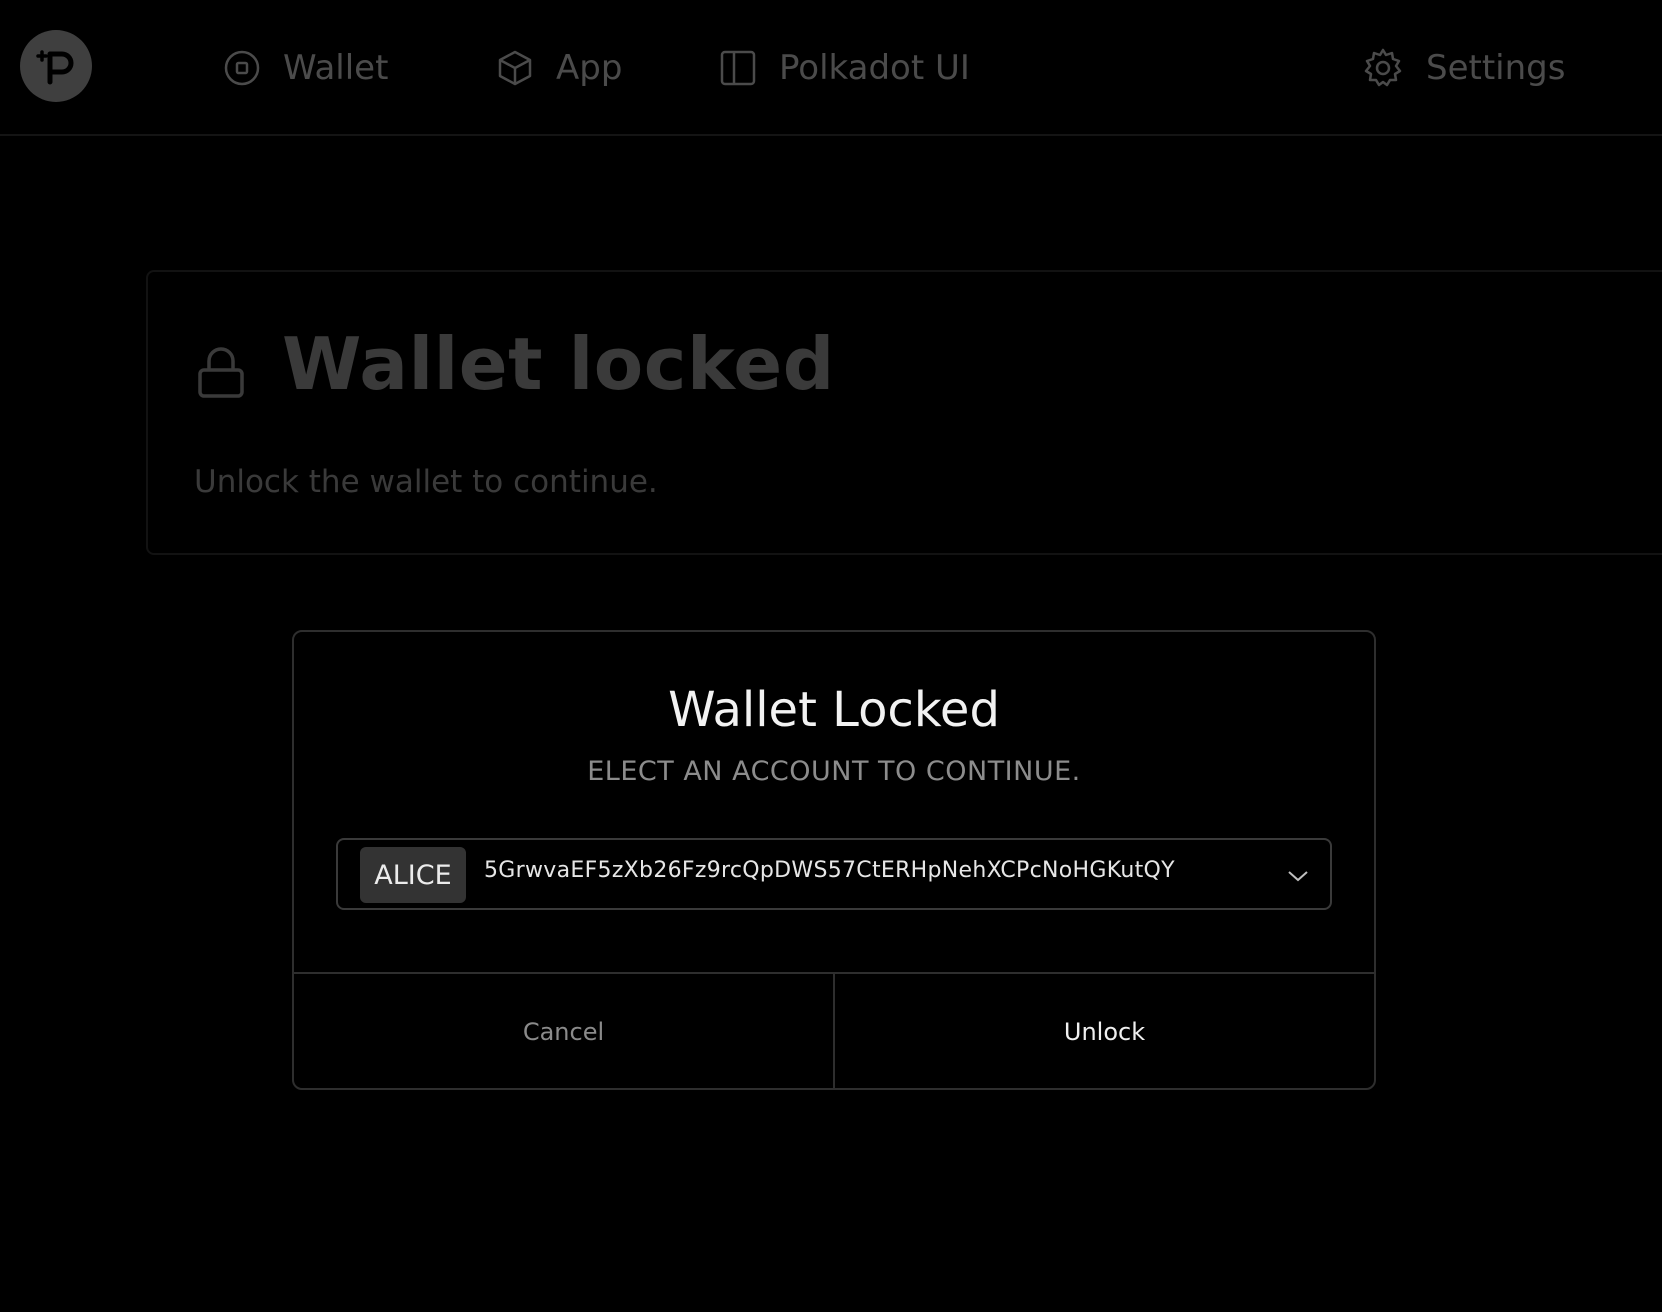 This screenshot has width=1662, height=1312. What do you see at coordinates (1496, 68) in the screenshot?
I see `nav-item-label: Settings` at bounding box center [1496, 68].